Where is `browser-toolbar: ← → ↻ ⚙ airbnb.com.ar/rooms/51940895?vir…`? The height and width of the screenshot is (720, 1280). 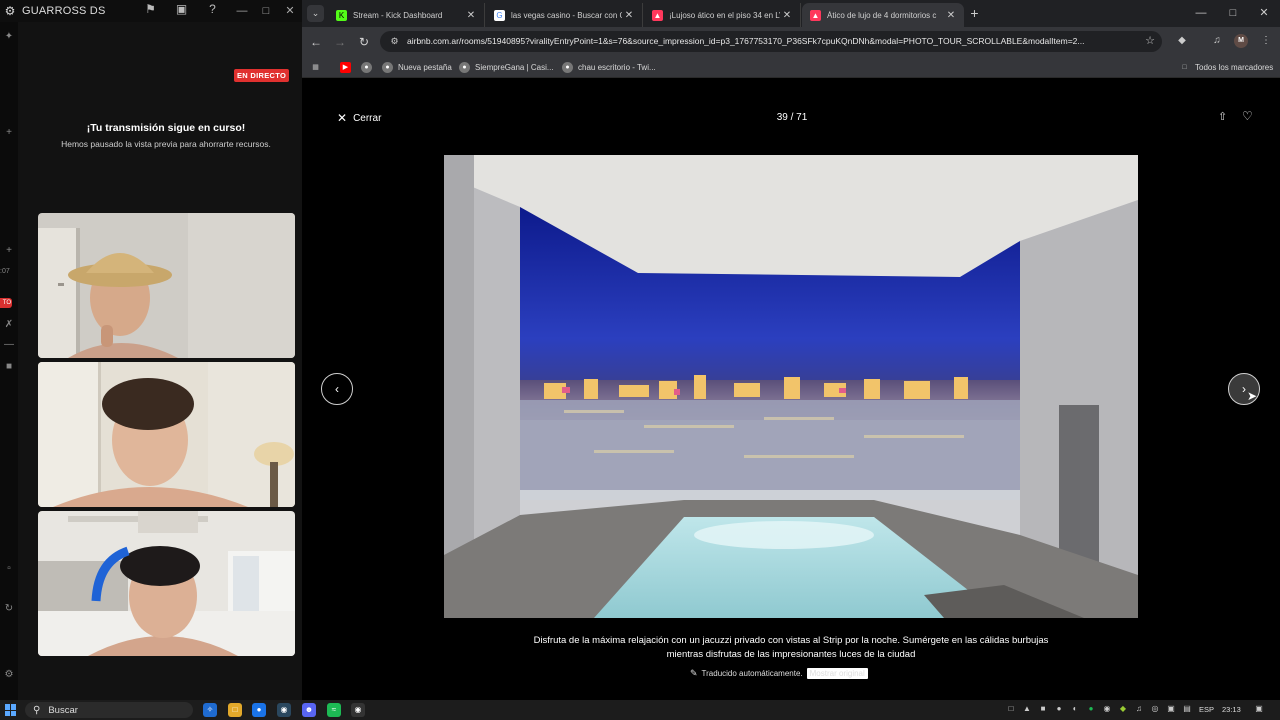 browser-toolbar: ← → ↻ ⚙ airbnb.com.ar/rooms/51940895?vir… is located at coordinates (791, 41).